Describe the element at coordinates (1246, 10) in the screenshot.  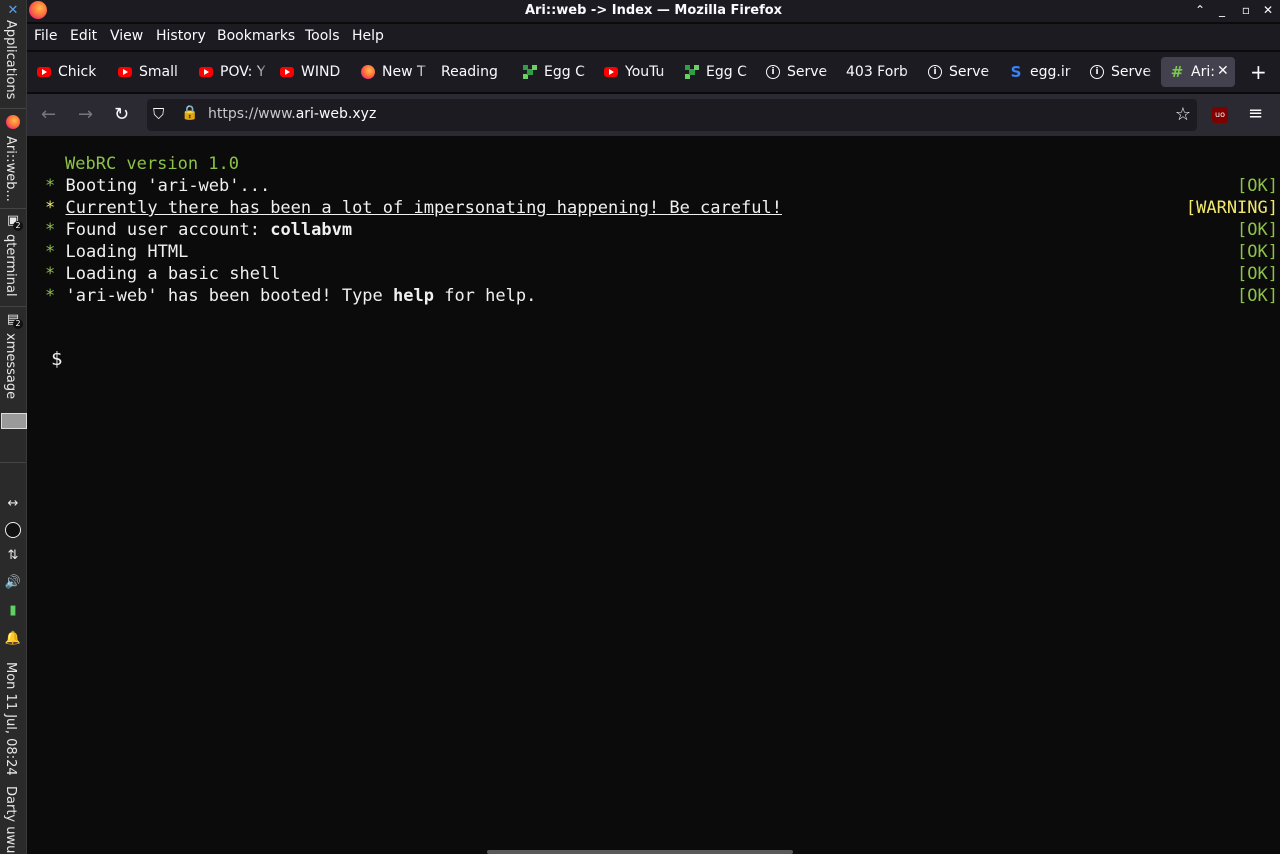
I see `maximize-button: ▫` at that location.